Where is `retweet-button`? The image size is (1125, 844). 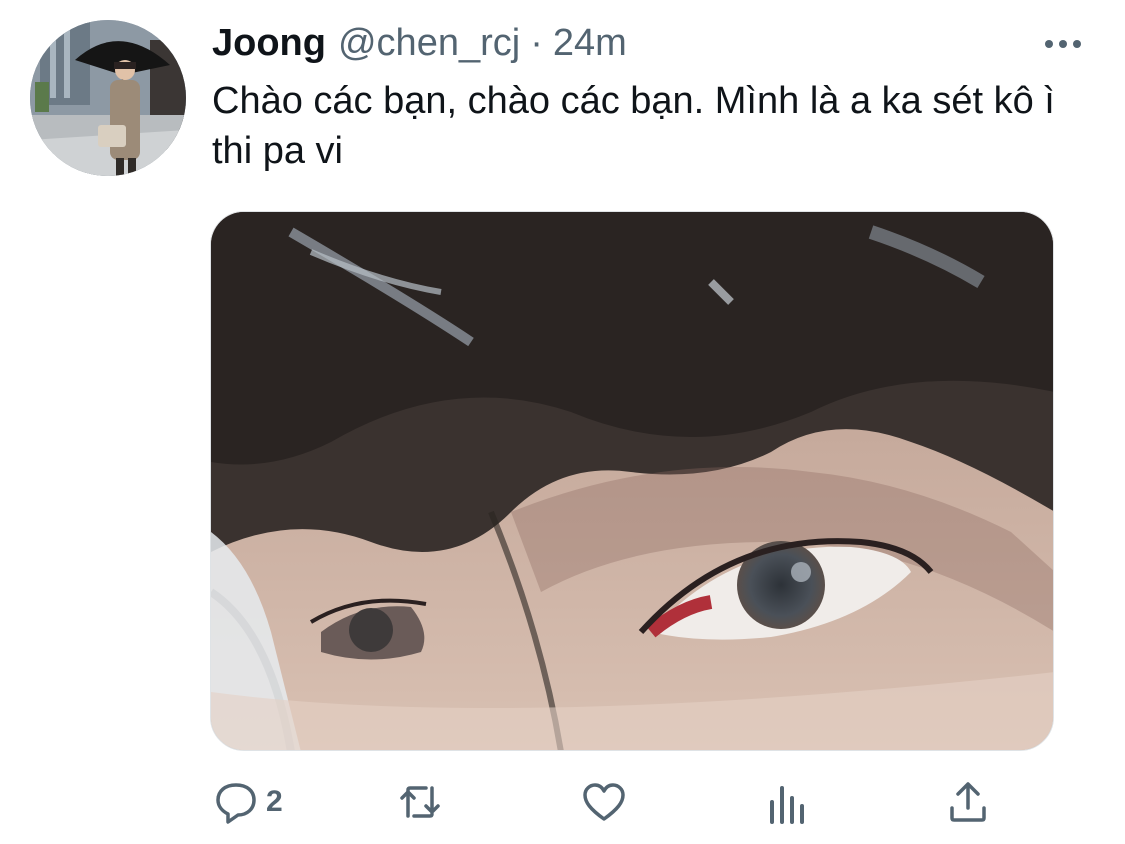 retweet-button is located at coordinates (420, 802).